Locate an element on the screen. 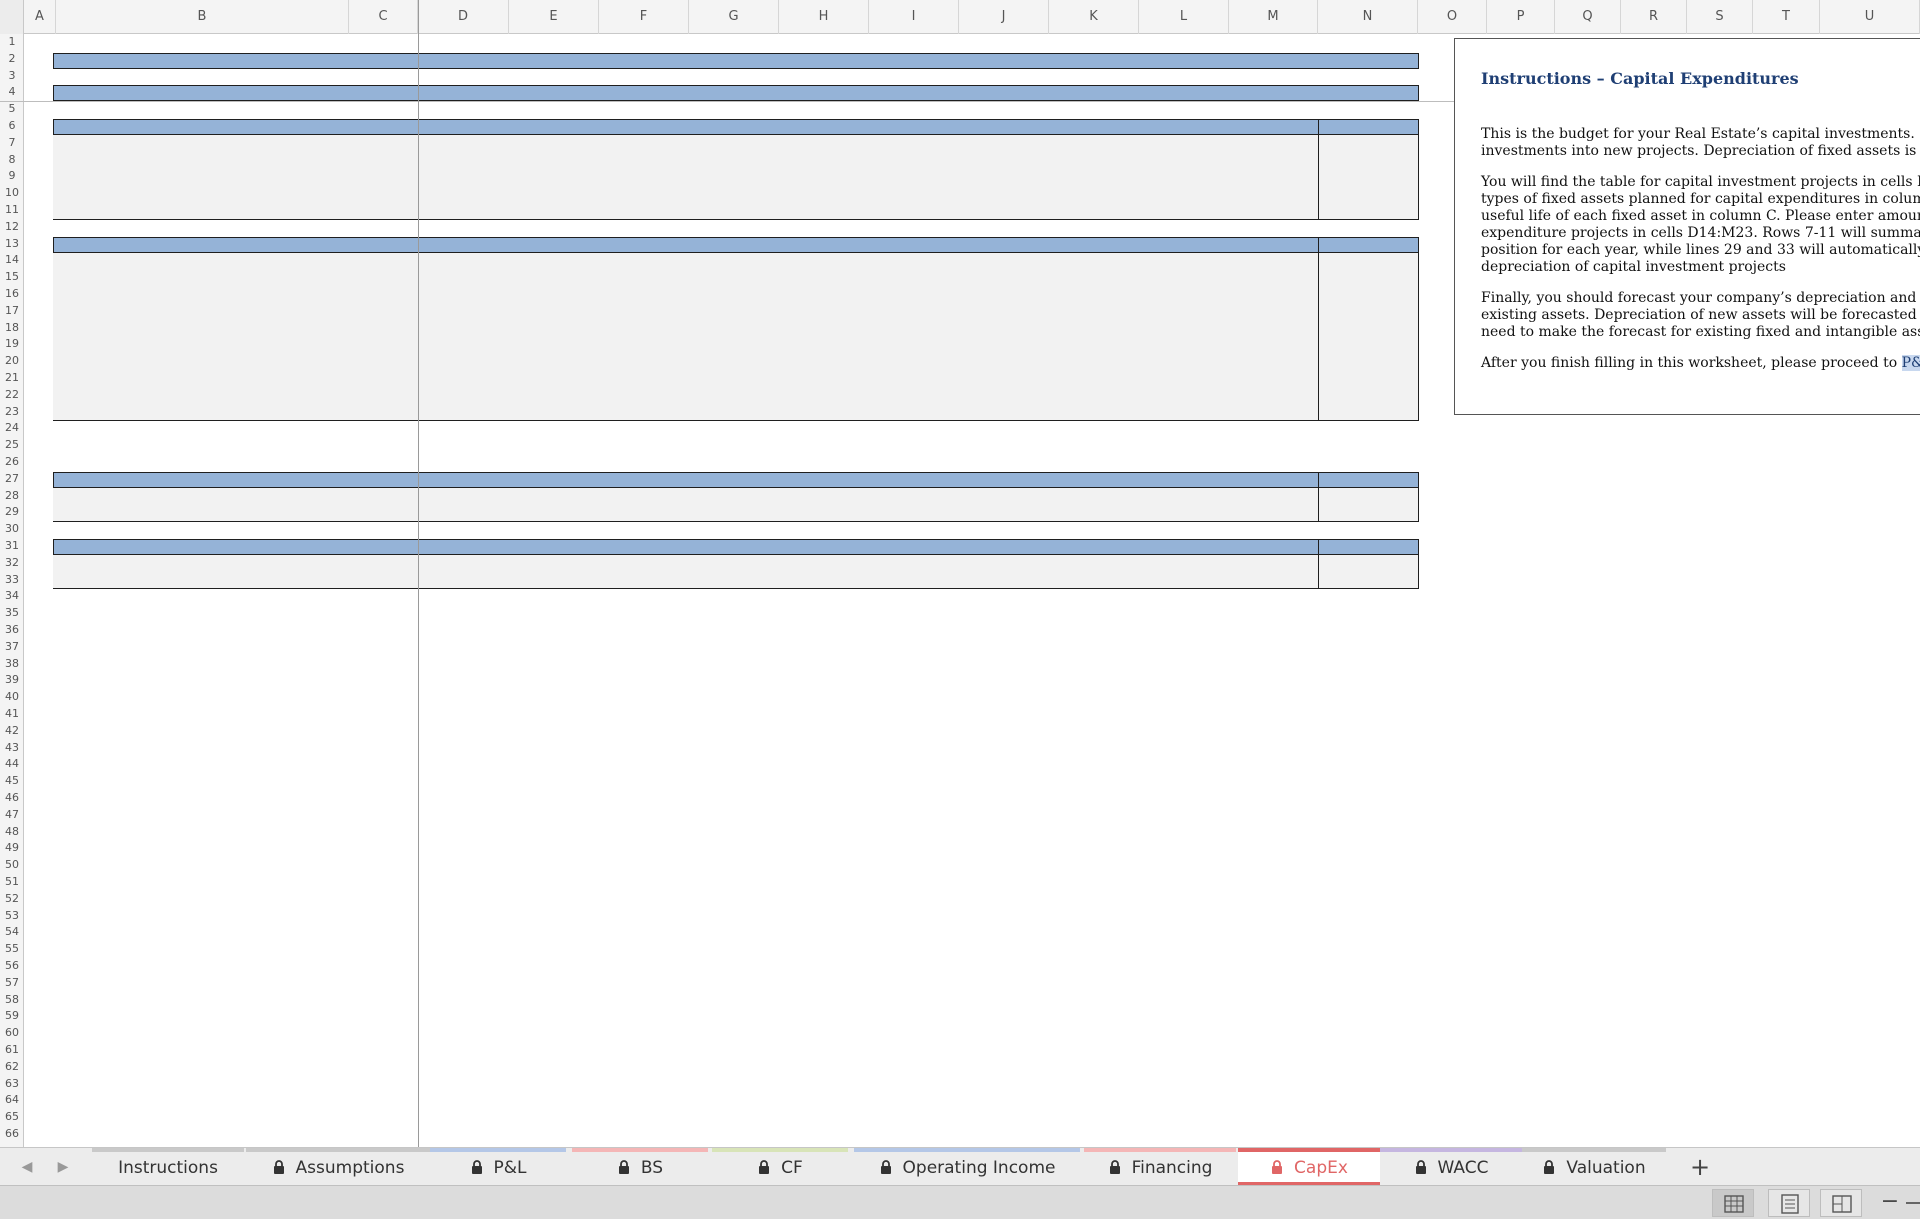 Image resolution: width=1920 pixels, height=1219 pixels. page-layout-view-icon is located at coordinates (1789, 1203).